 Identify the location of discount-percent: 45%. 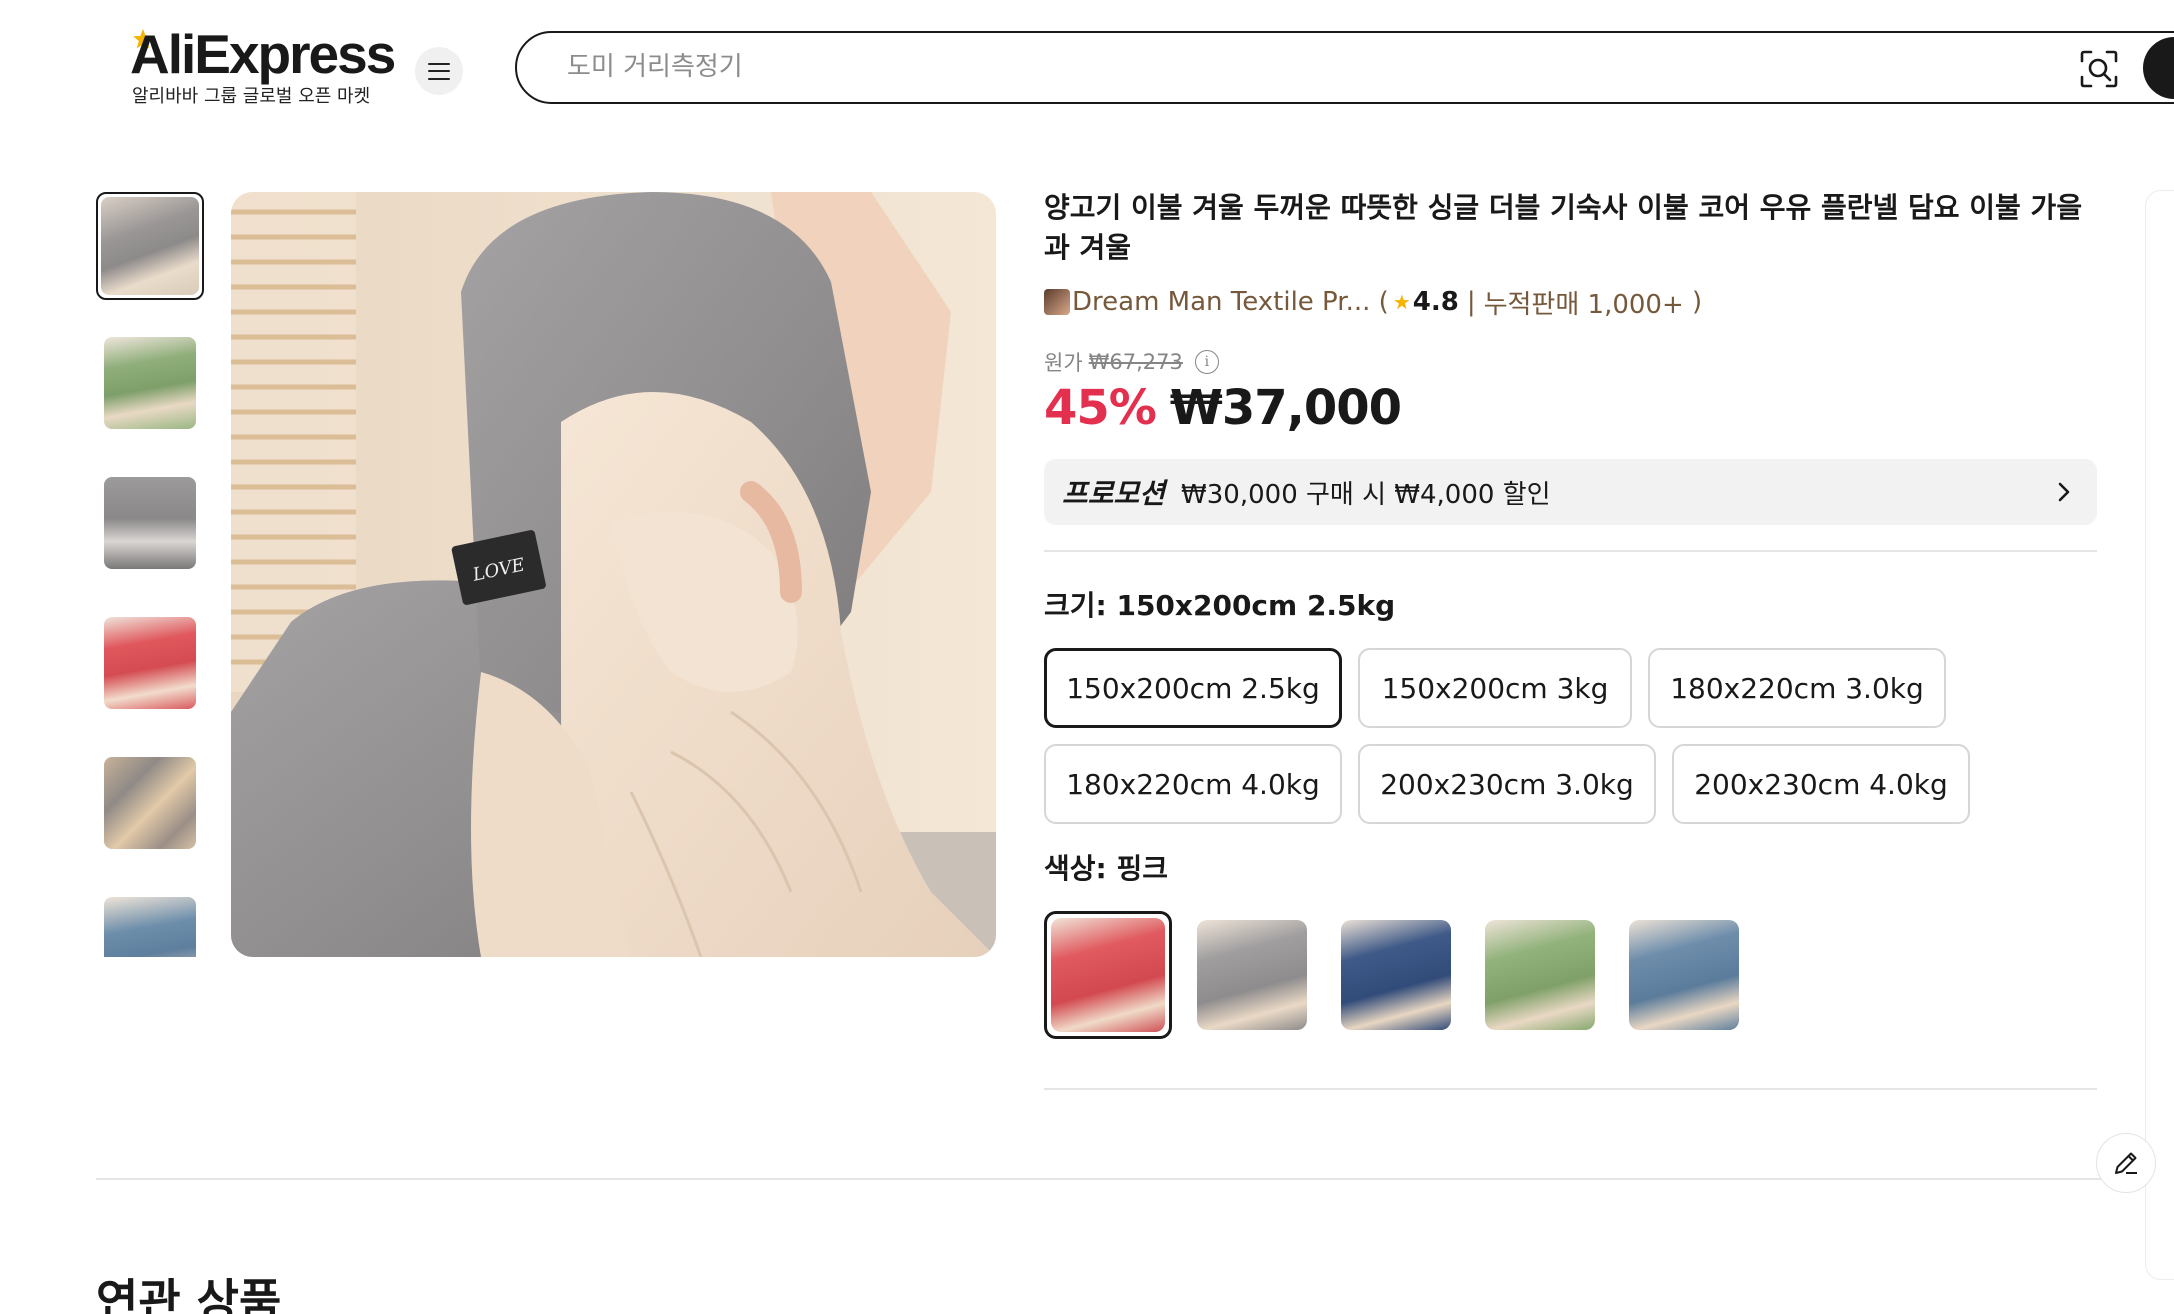
(1100, 408).